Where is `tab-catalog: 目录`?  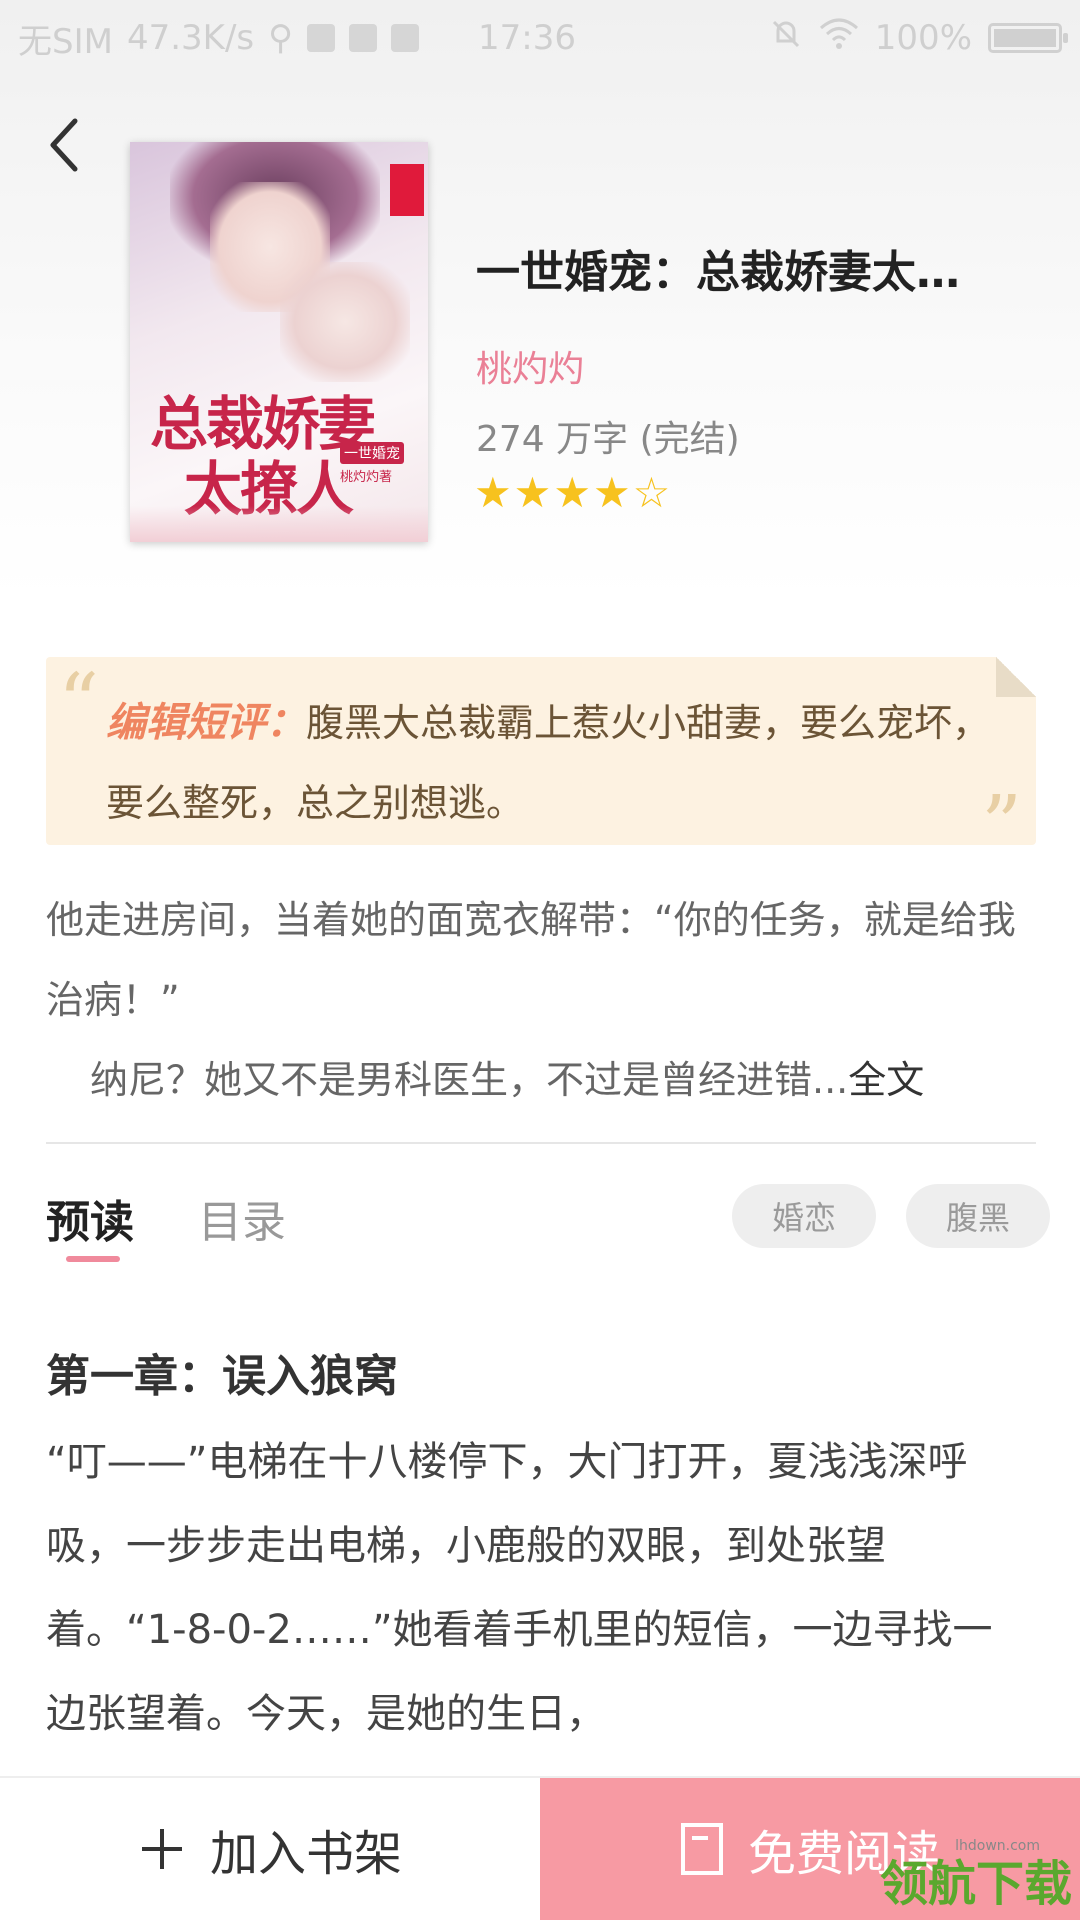 tab-catalog: 目录 is located at coordinates (242, 1218).